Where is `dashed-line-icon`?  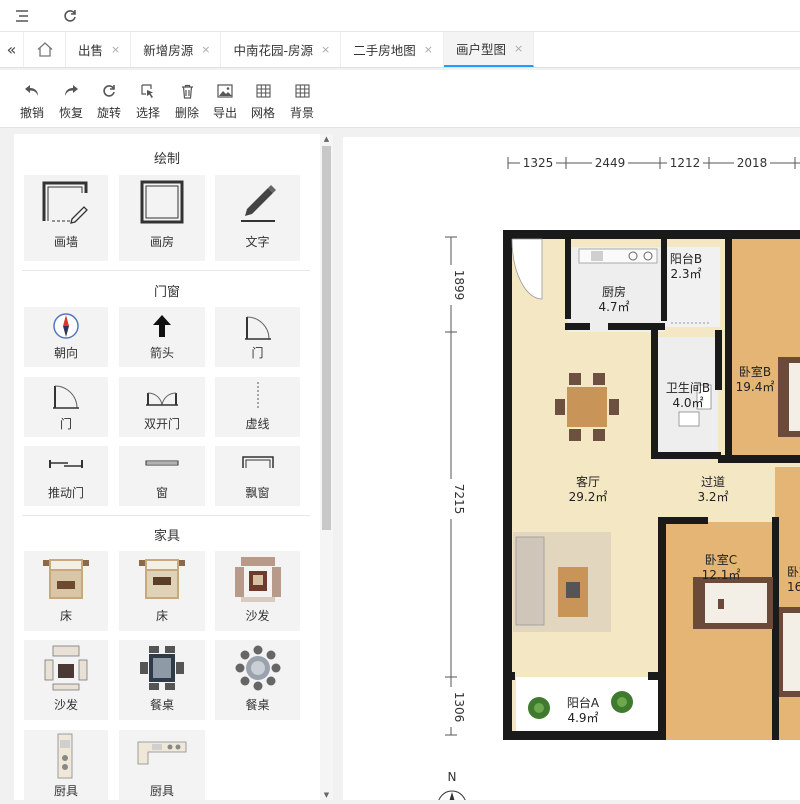 dashed-line-icon is located at coordinates (257, 396).